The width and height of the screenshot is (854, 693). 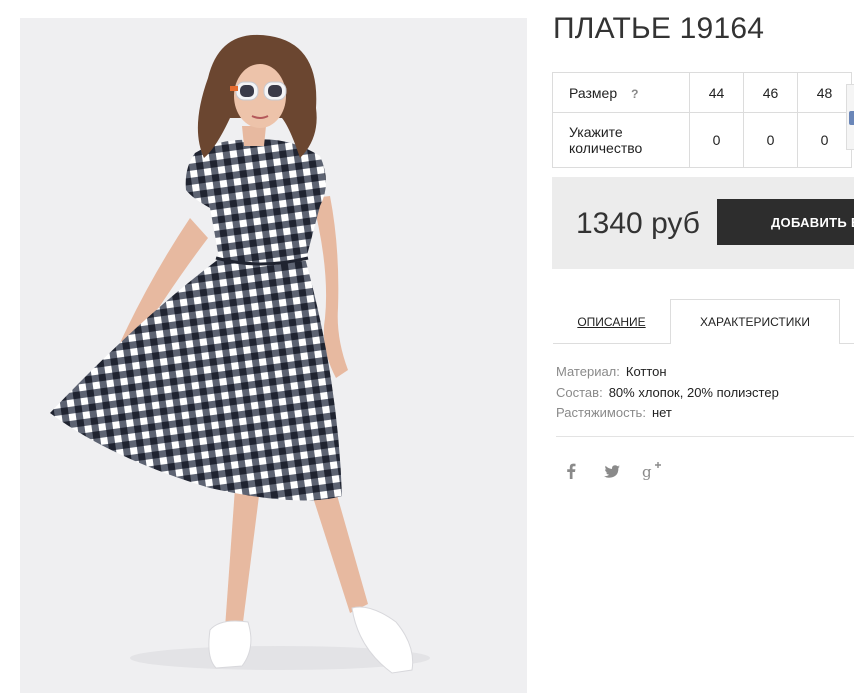 What do you see at coordinates (824, 140) in the screenshot?
I see `quantity-input-48: 0` at bounding box center [824, 140].